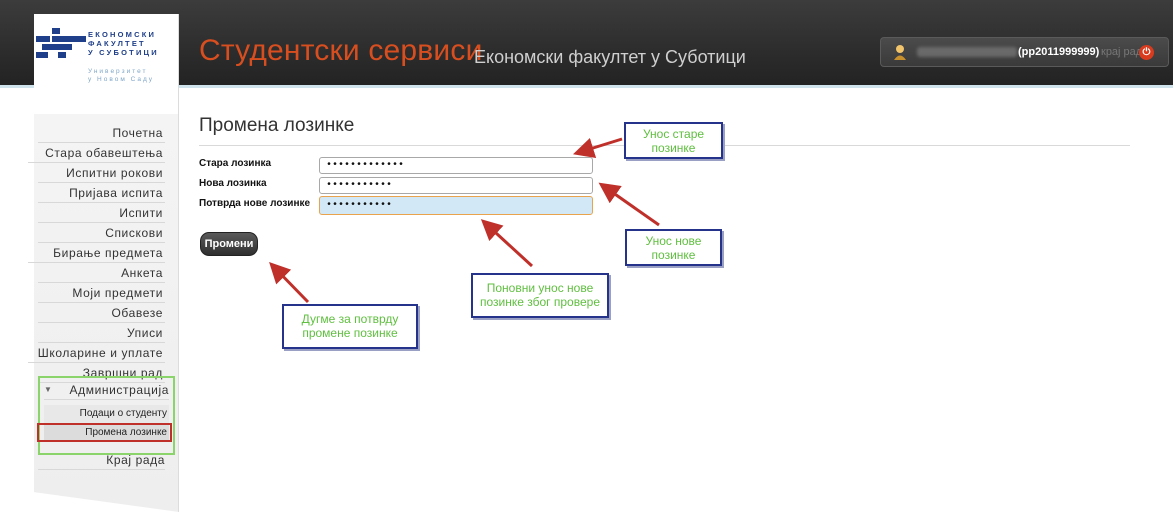 The image size is (1173, 512). I want to click on sidebar-item-home: Почетна, so click(101, 133).